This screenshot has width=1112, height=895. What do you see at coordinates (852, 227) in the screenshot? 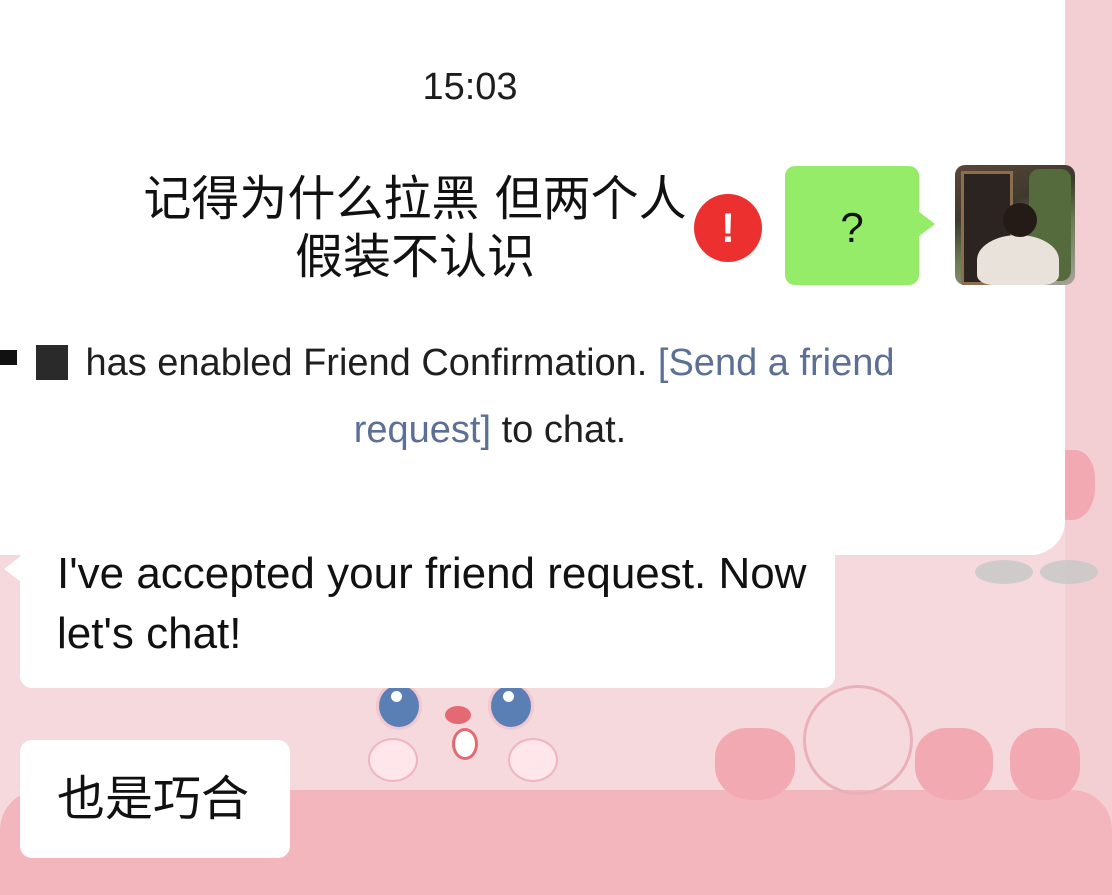
I see `sent-bubble-text: ?` at bounding box center [852, 227].